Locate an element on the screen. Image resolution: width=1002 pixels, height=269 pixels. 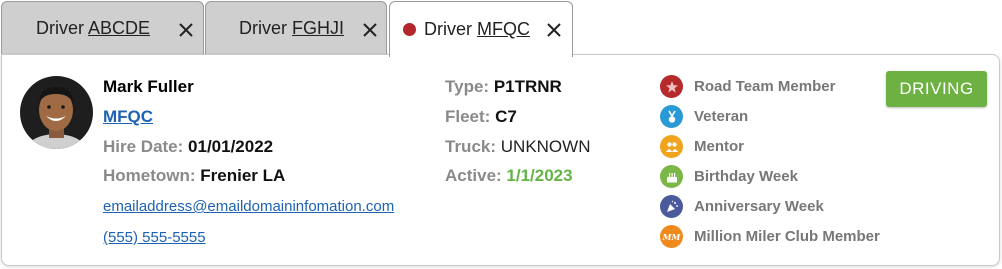
type-label: Type: is located at coordinates (467, 86).